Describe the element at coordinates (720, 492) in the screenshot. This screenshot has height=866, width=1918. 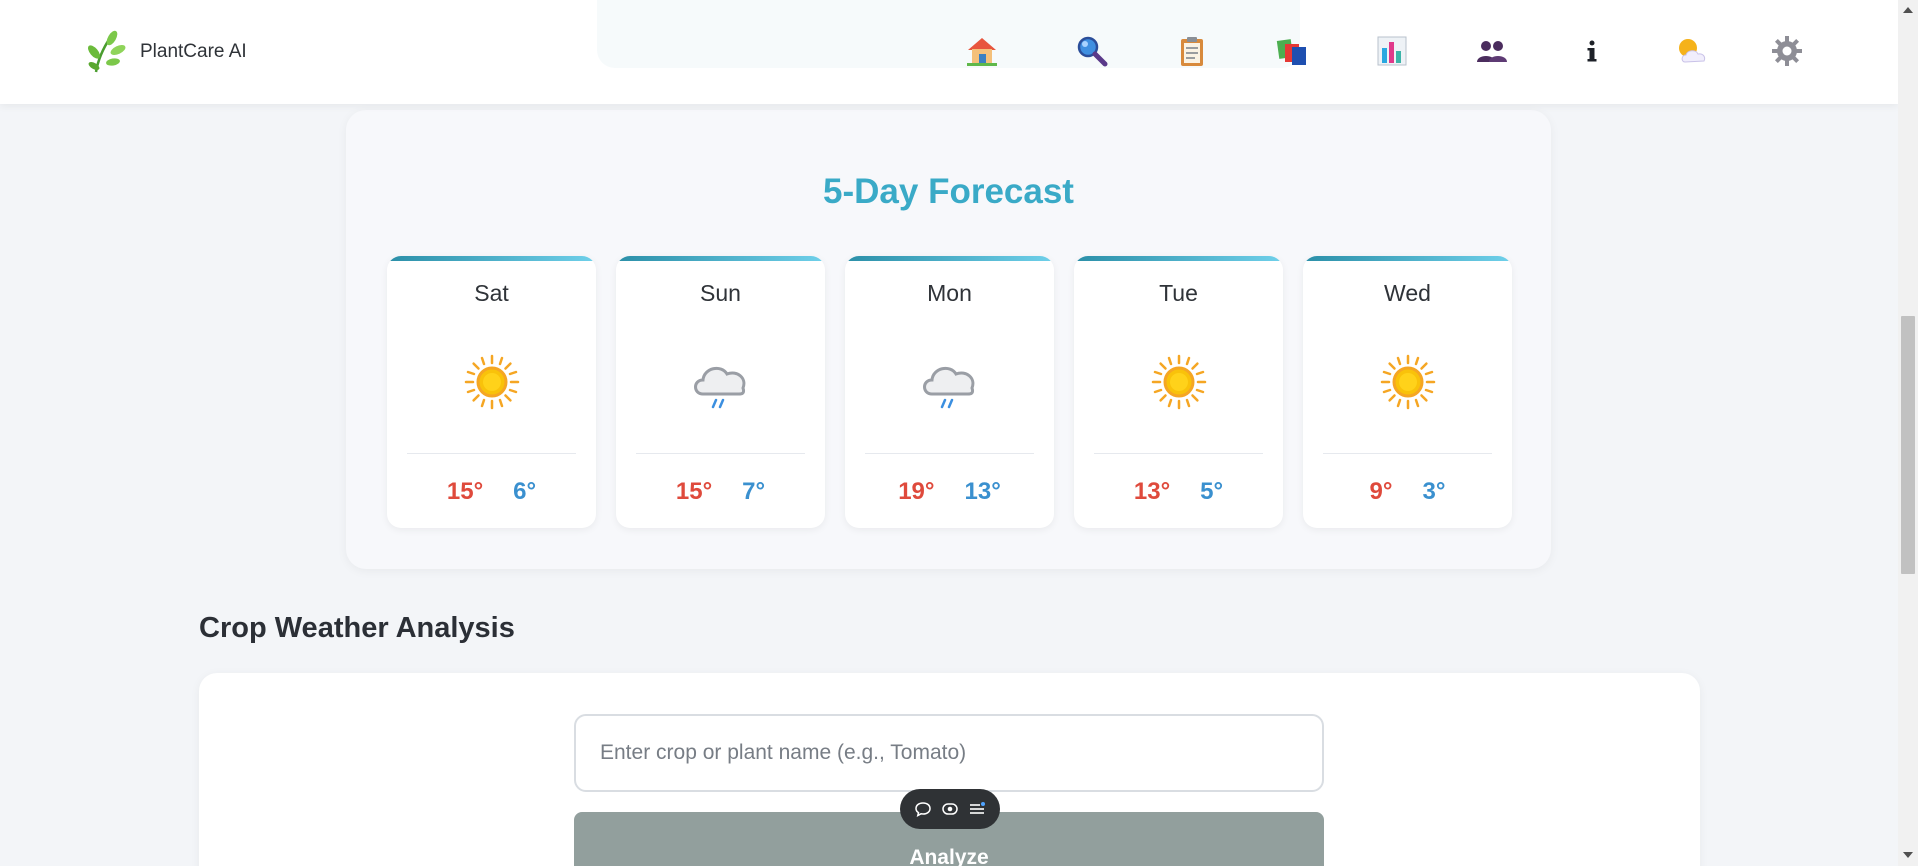
I see `temperature-range: 15° 7°` at that location.